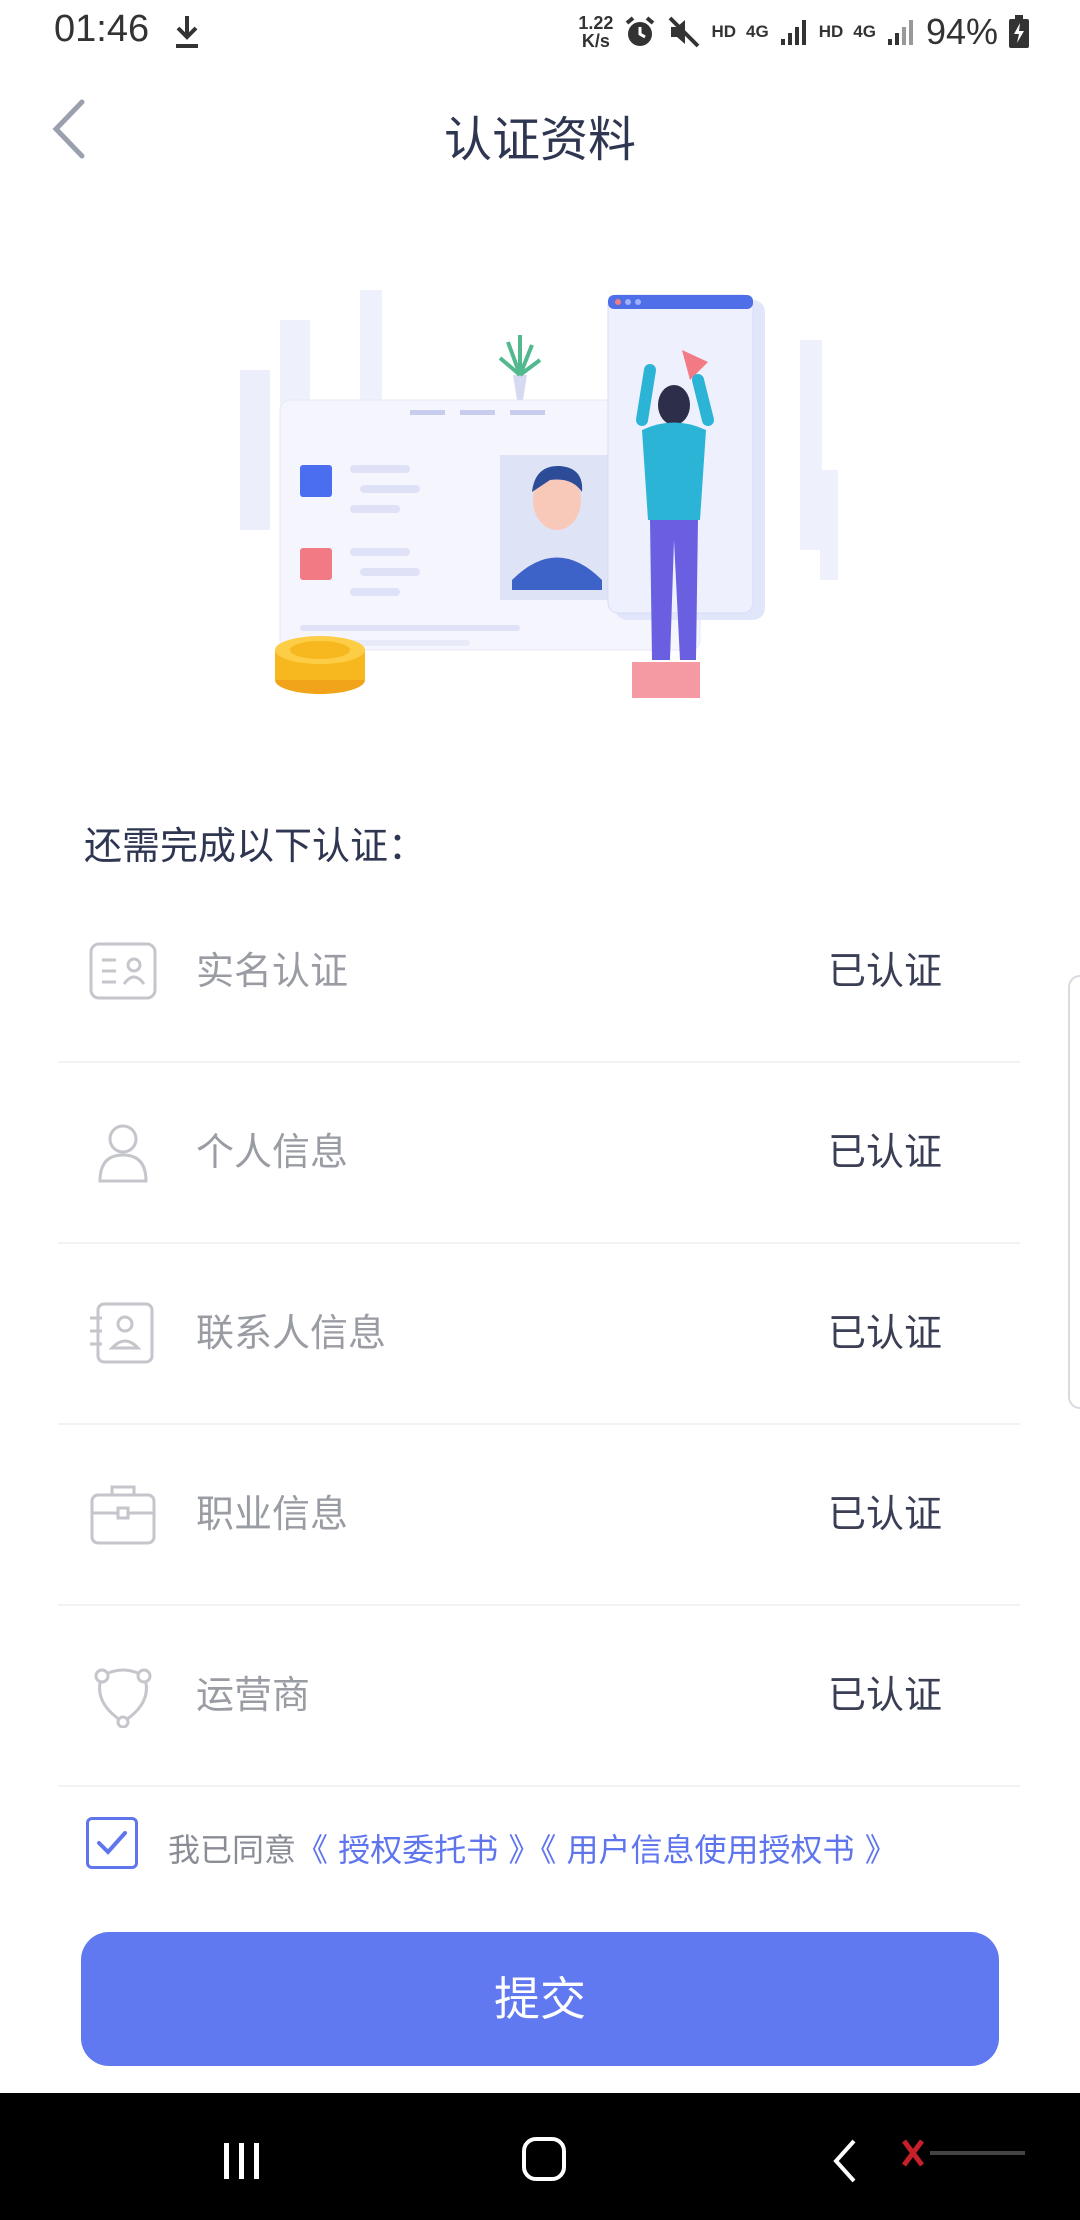 The height and width of the screenshot is (2220, 1080). I want to click on download-icon, so click(187, 32).